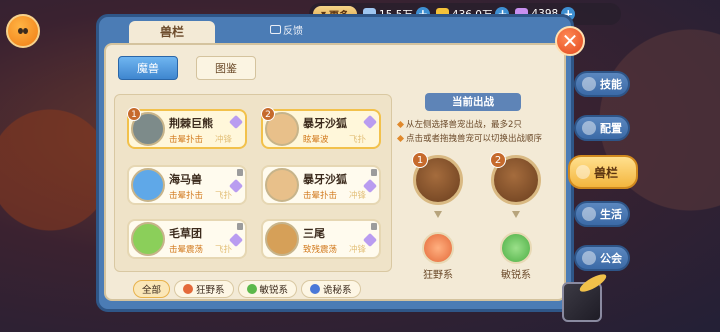 The height and width of the screenshot is (332, 720). I want to click on three-tail-portrait-icon, so click(282, 239).